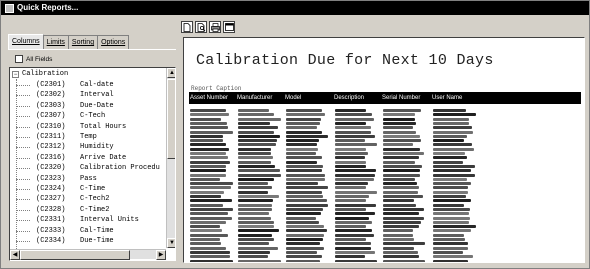  What do you see at coordinates (67, 106) in the screenshot?
I see `tree-item: (C2303) Due-Date` at bounding box center [67, 106].